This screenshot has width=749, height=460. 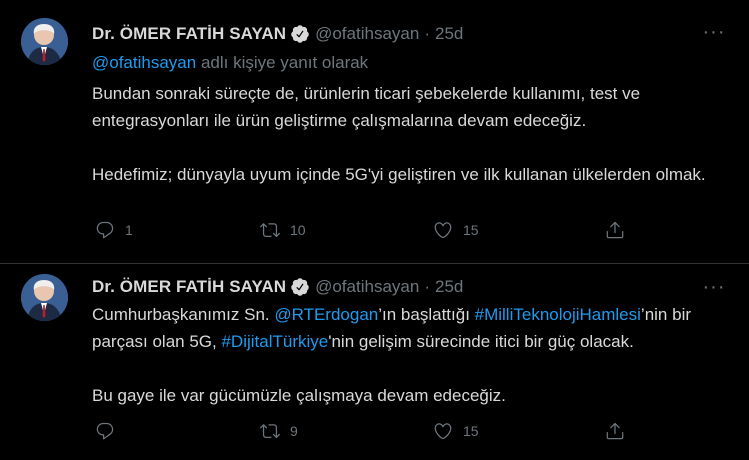 I want to click on tweet-actions: 1 10 15, so click(x=365, y=232).